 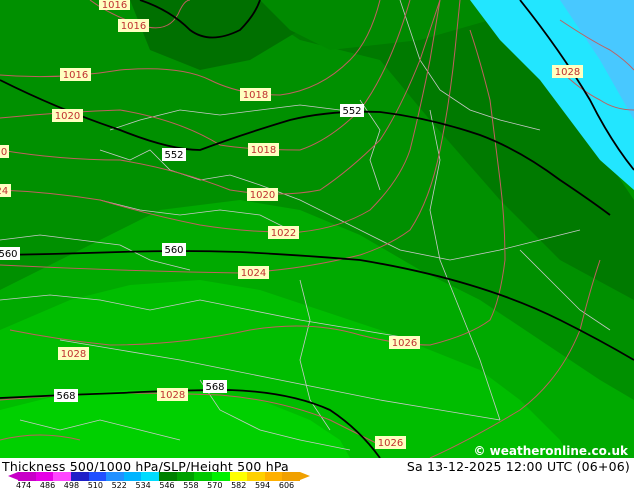 What do you see at coordinates (215, 485) in the screenshot?
I see `scale-tick-label: 570` at bounding box center [215, 485].